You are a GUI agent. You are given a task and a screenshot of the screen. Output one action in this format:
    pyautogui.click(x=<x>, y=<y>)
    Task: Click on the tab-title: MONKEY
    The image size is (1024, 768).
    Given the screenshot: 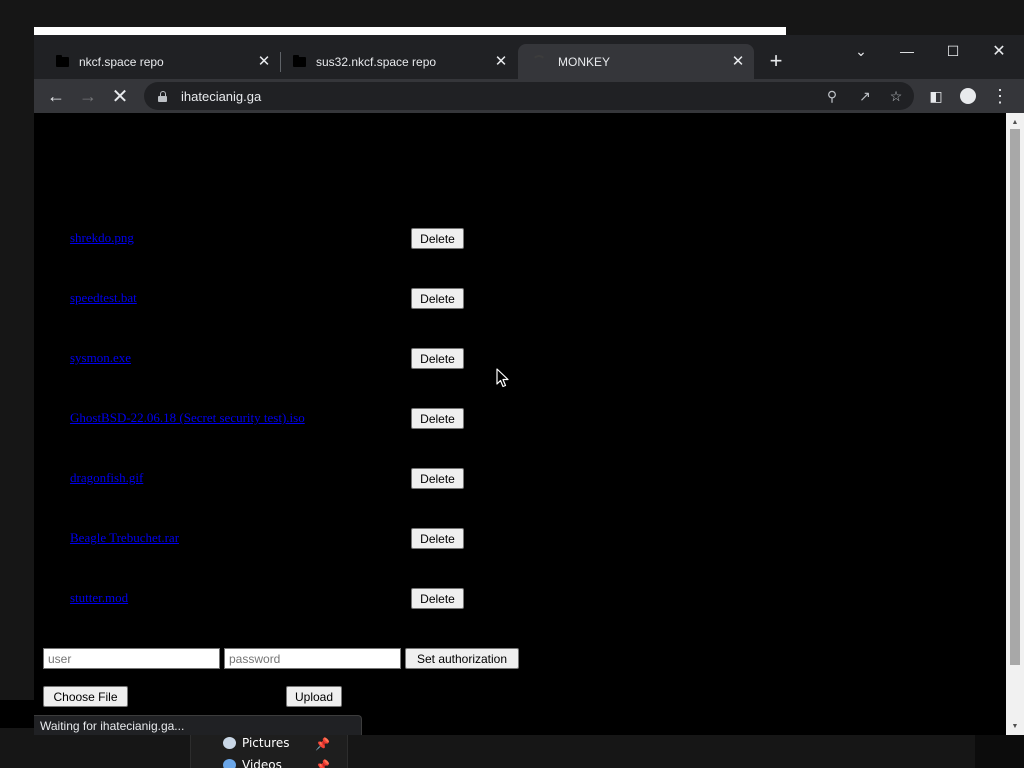 What is the action you would take?
    pyautogui.click(x=584, y=61)
    